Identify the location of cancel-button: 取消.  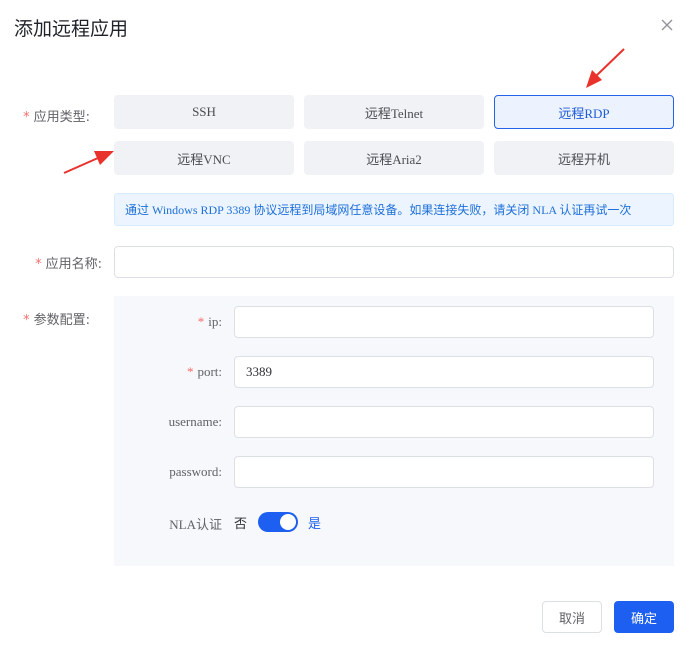
(572, 617).